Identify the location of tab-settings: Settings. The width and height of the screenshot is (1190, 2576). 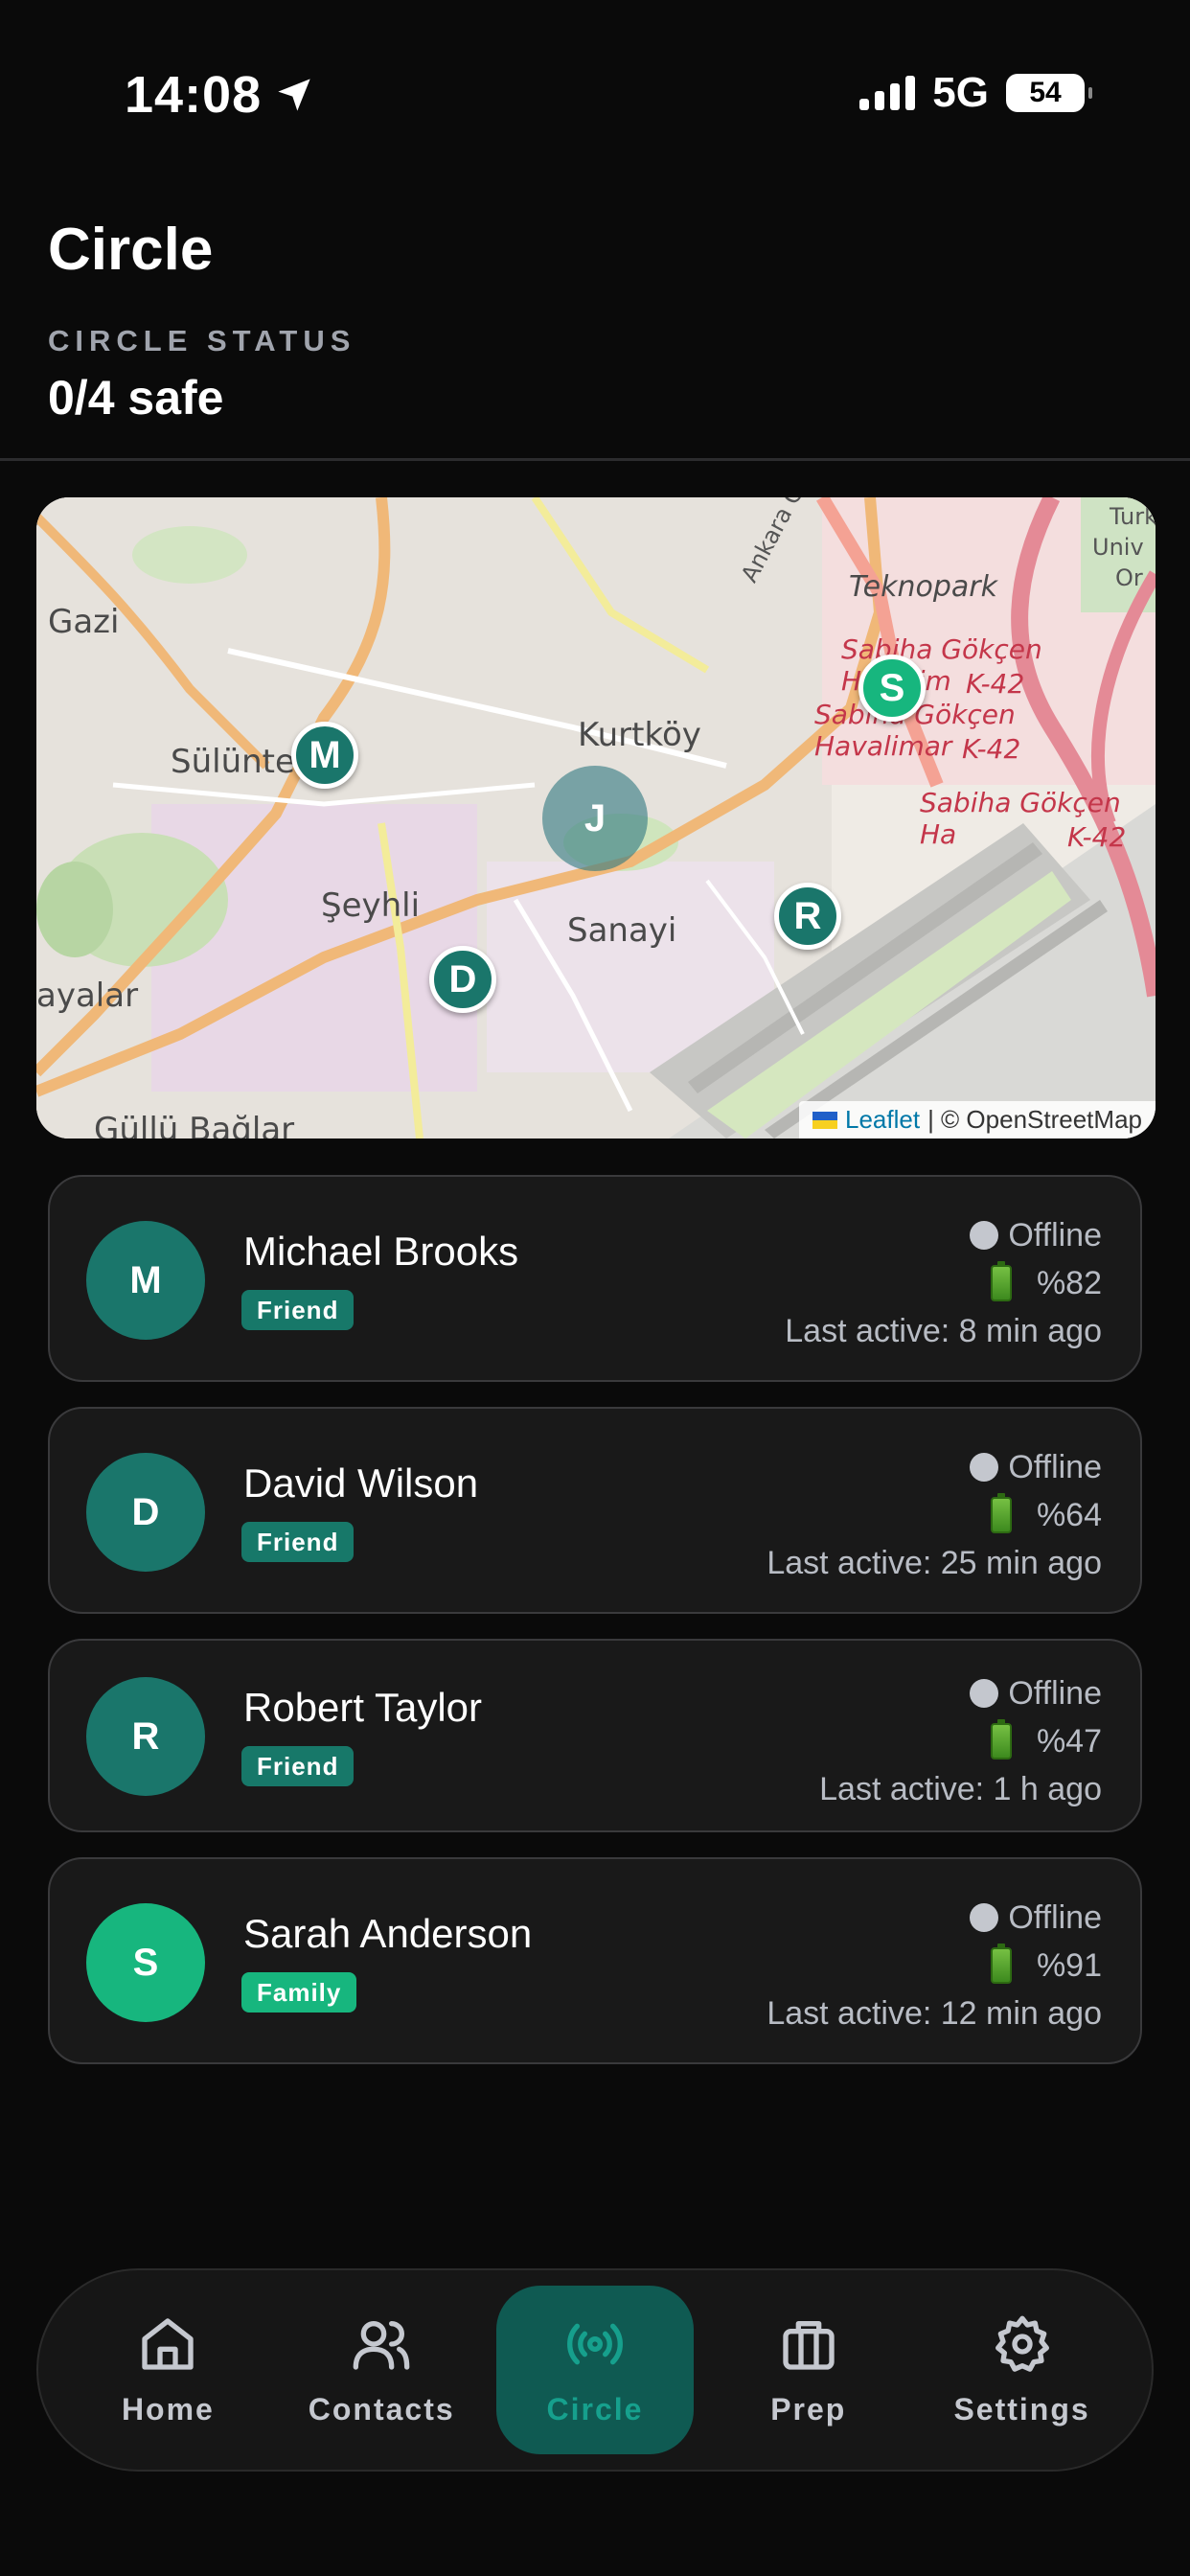
(1022, 2370).